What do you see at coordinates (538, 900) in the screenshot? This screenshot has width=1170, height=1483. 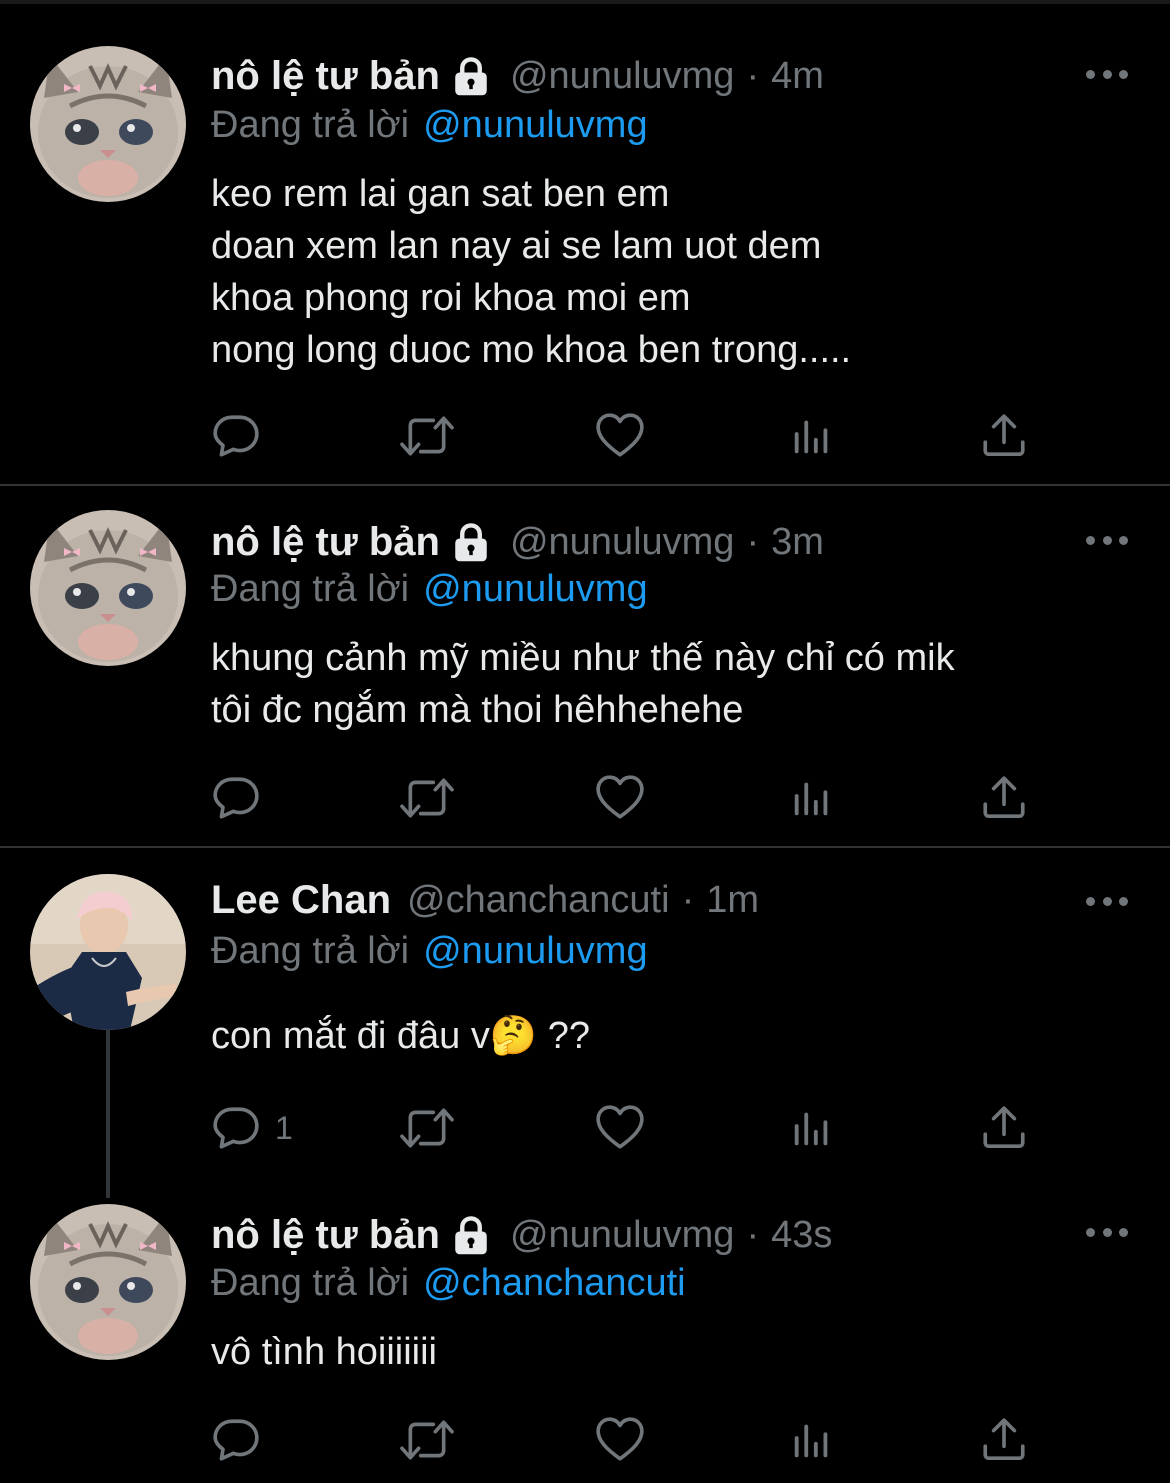 I see `username: @chanchancuti` at bounding box center [538, 900].